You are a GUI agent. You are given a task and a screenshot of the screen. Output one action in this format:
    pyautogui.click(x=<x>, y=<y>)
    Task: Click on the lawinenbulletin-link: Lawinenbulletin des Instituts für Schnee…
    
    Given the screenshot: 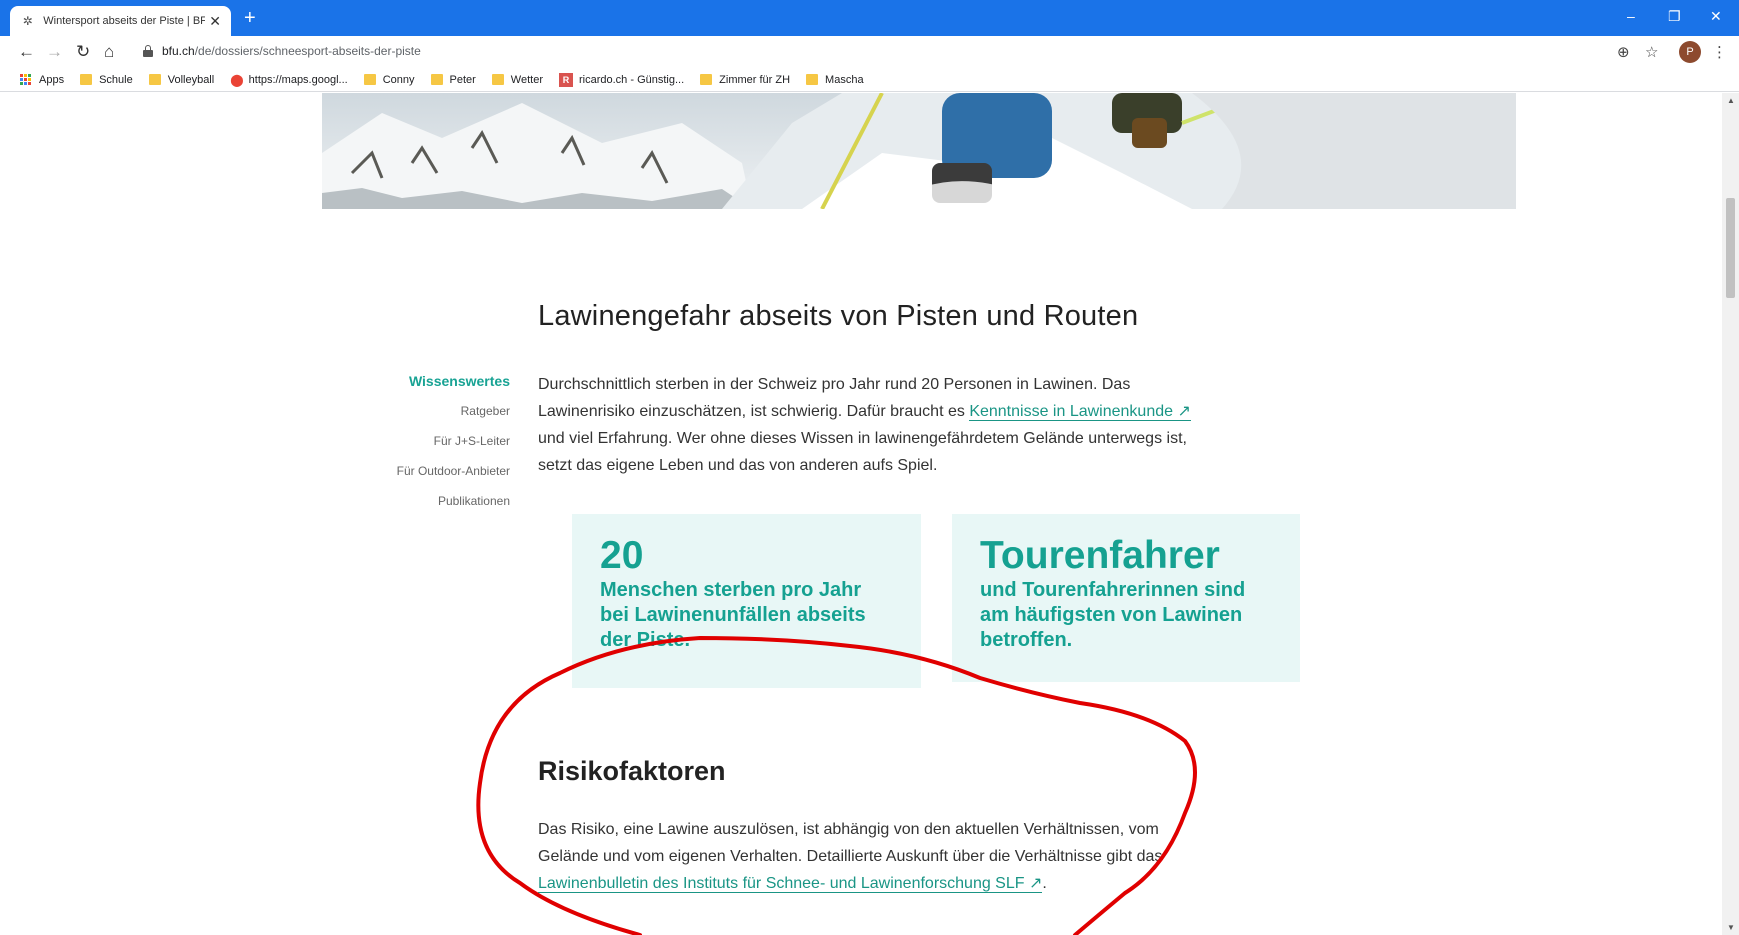 What is the action you would take?
    pyautogui.click(x=790, y=884)
    